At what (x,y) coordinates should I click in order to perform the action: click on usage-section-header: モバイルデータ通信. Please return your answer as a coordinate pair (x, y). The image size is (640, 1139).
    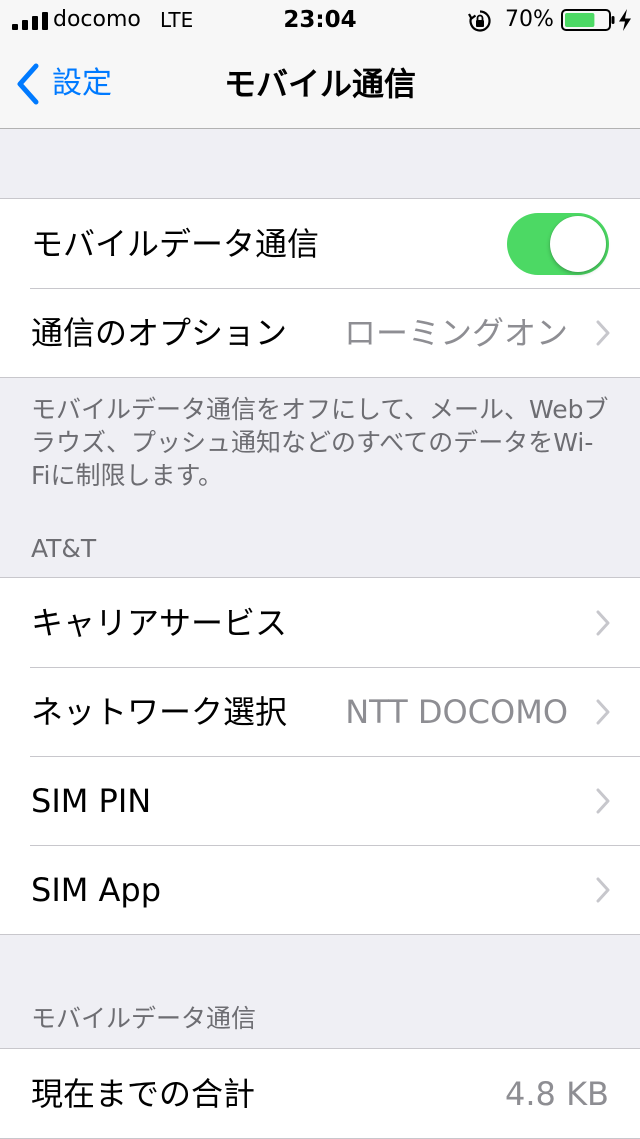
    Looking at the image, I should click on (144, 1018).